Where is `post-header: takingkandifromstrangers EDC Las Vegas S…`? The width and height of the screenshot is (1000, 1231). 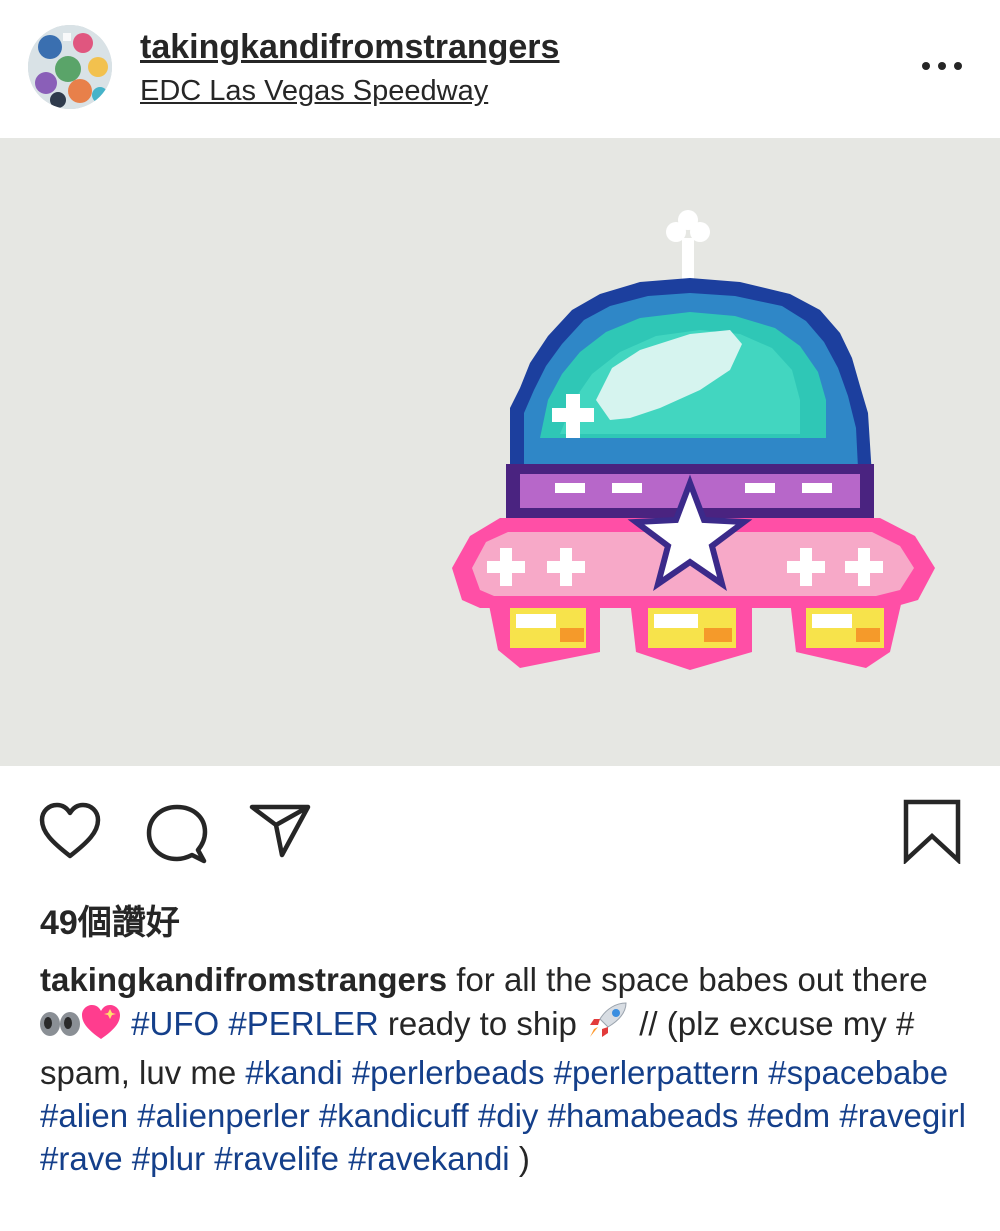 post-header: takingkandifromstrangers EDC Las Vegas S… is located at coordinates (500, 69).